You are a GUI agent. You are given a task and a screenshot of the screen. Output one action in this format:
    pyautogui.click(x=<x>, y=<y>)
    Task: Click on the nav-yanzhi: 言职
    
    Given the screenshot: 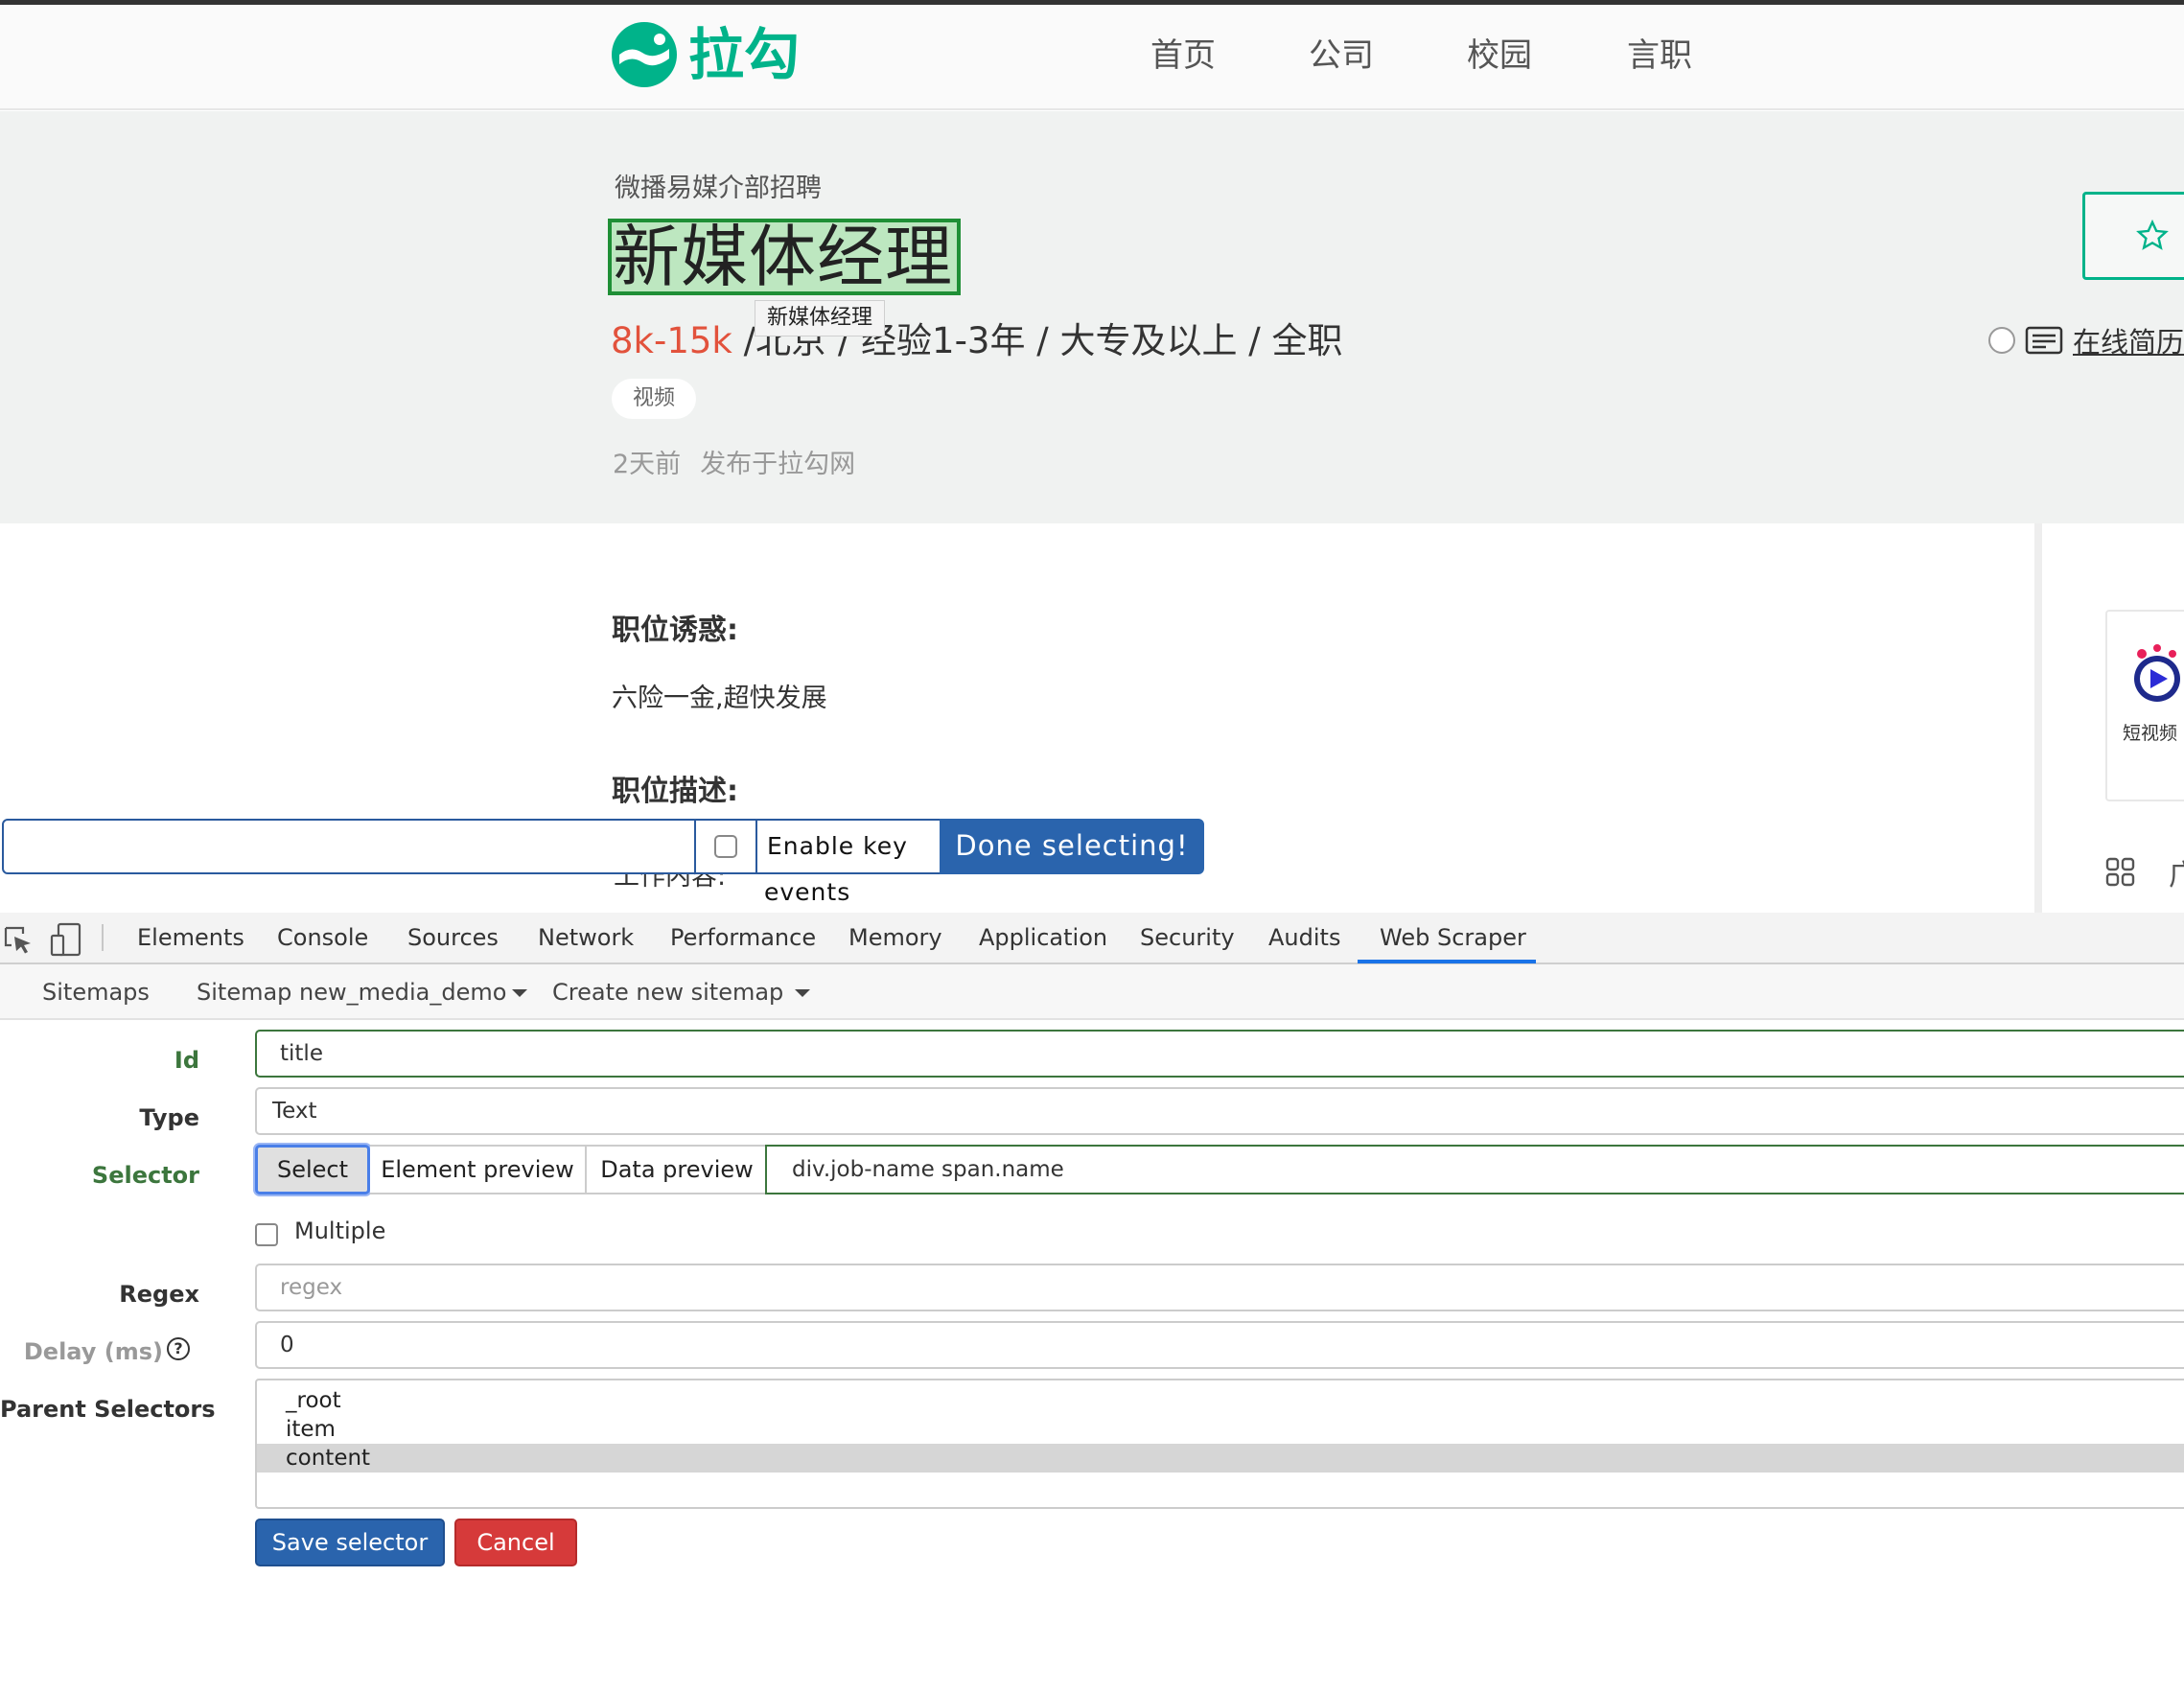 What is the action you would take?
    pyautogui.click(x=1659, y=55)
    